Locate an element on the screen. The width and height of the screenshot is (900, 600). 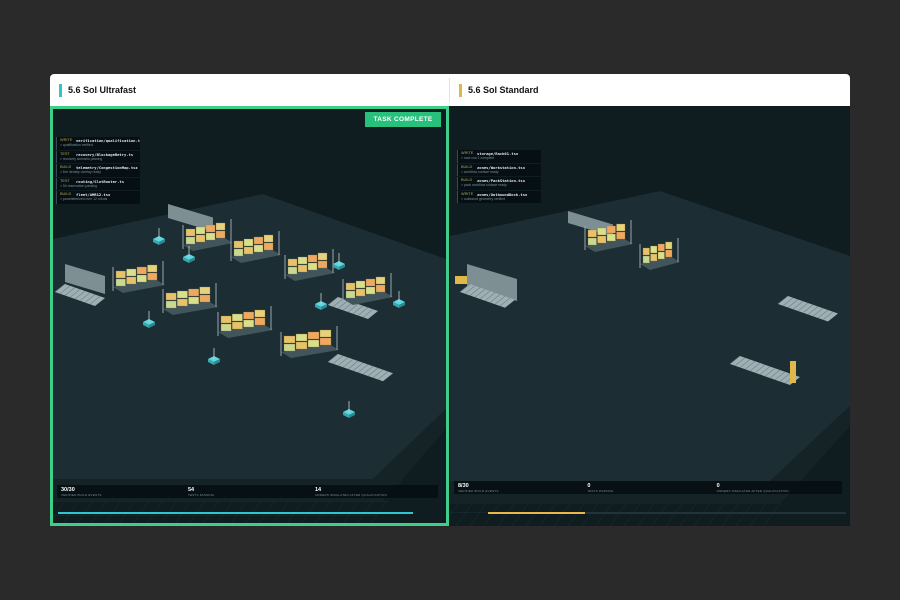
dock-marker is located at coordinates (461, 280).